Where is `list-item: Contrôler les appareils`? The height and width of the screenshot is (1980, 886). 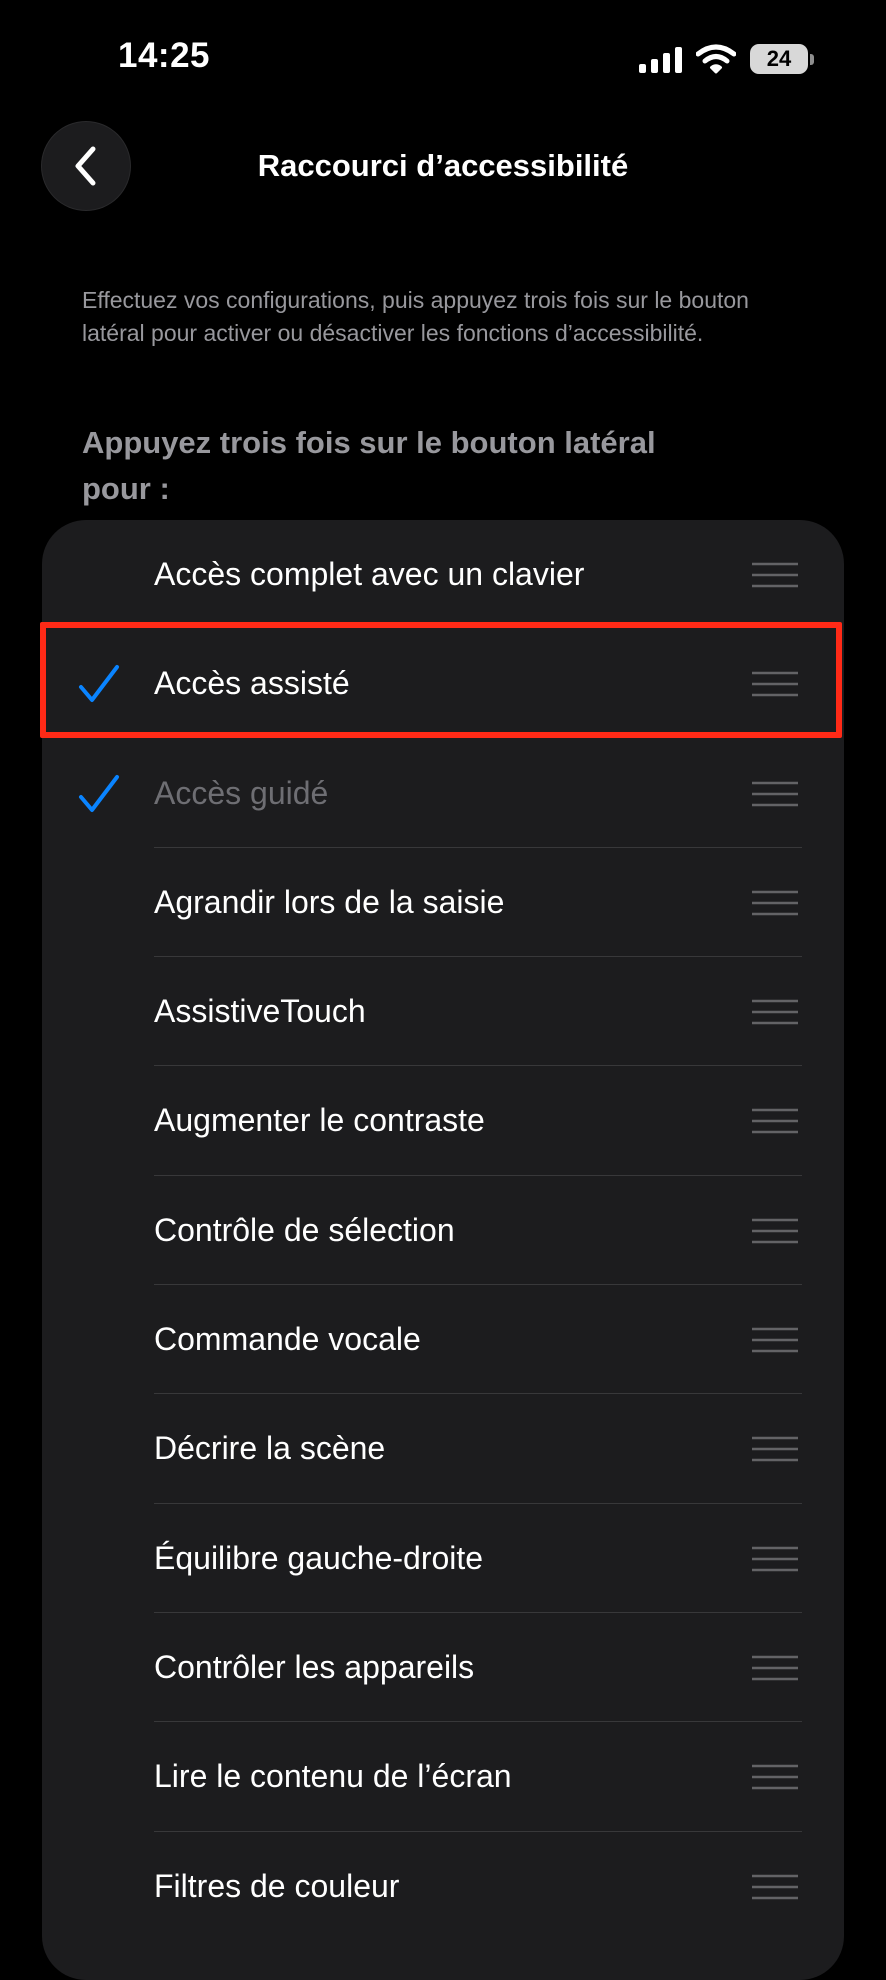
list-item: Contrôler les appareils is located at coordinates (443, 1668).